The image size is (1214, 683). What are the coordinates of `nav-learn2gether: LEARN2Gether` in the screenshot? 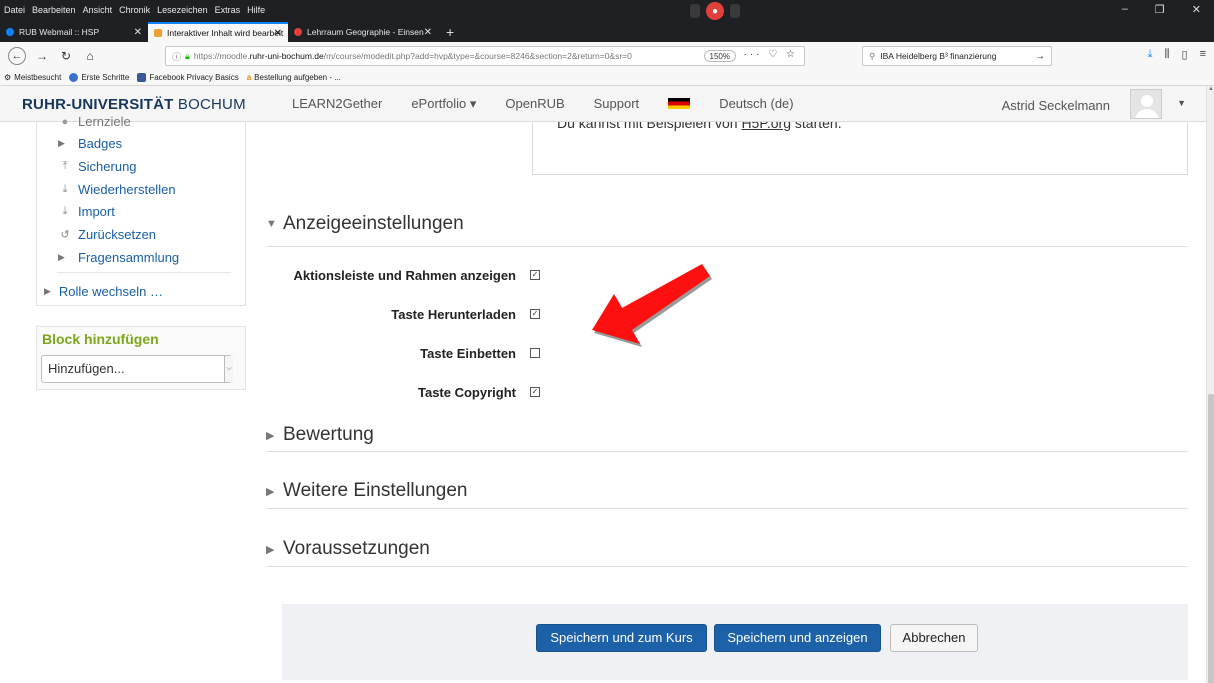 It's located at (337, 104).